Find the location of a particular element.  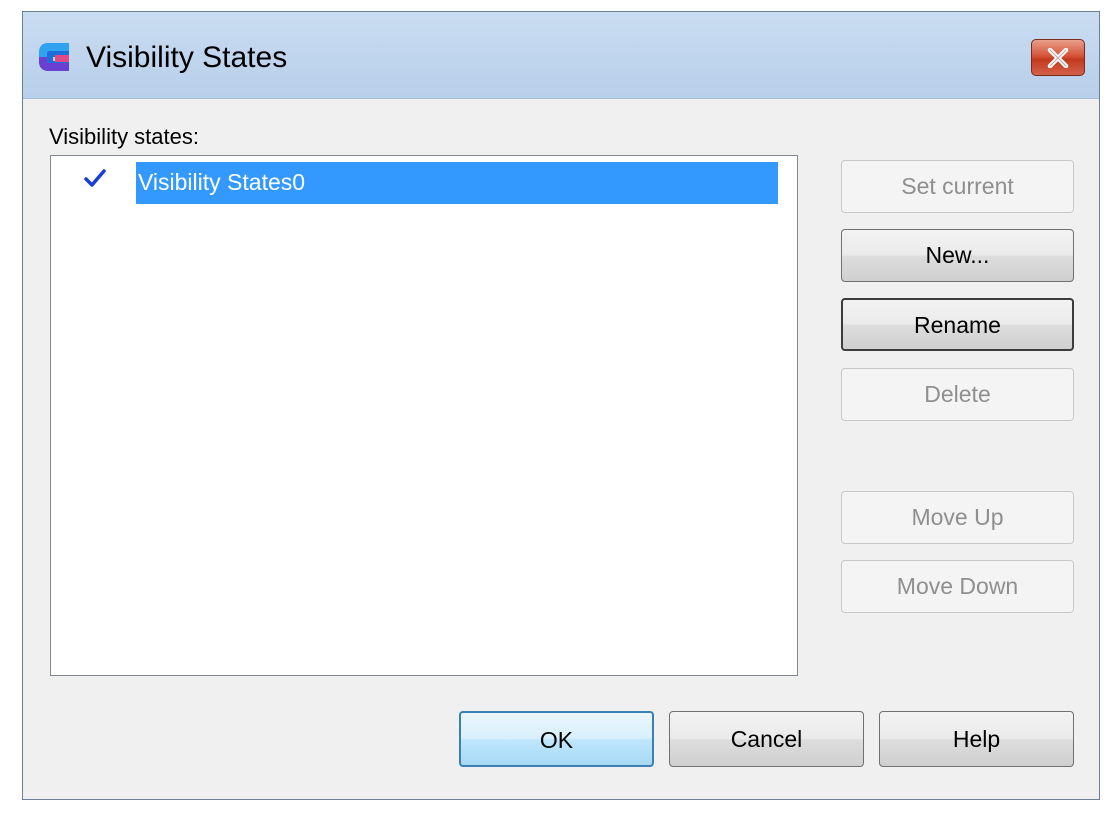

visibility-states-label: Visibility states: is located at coordinates (124, 136).